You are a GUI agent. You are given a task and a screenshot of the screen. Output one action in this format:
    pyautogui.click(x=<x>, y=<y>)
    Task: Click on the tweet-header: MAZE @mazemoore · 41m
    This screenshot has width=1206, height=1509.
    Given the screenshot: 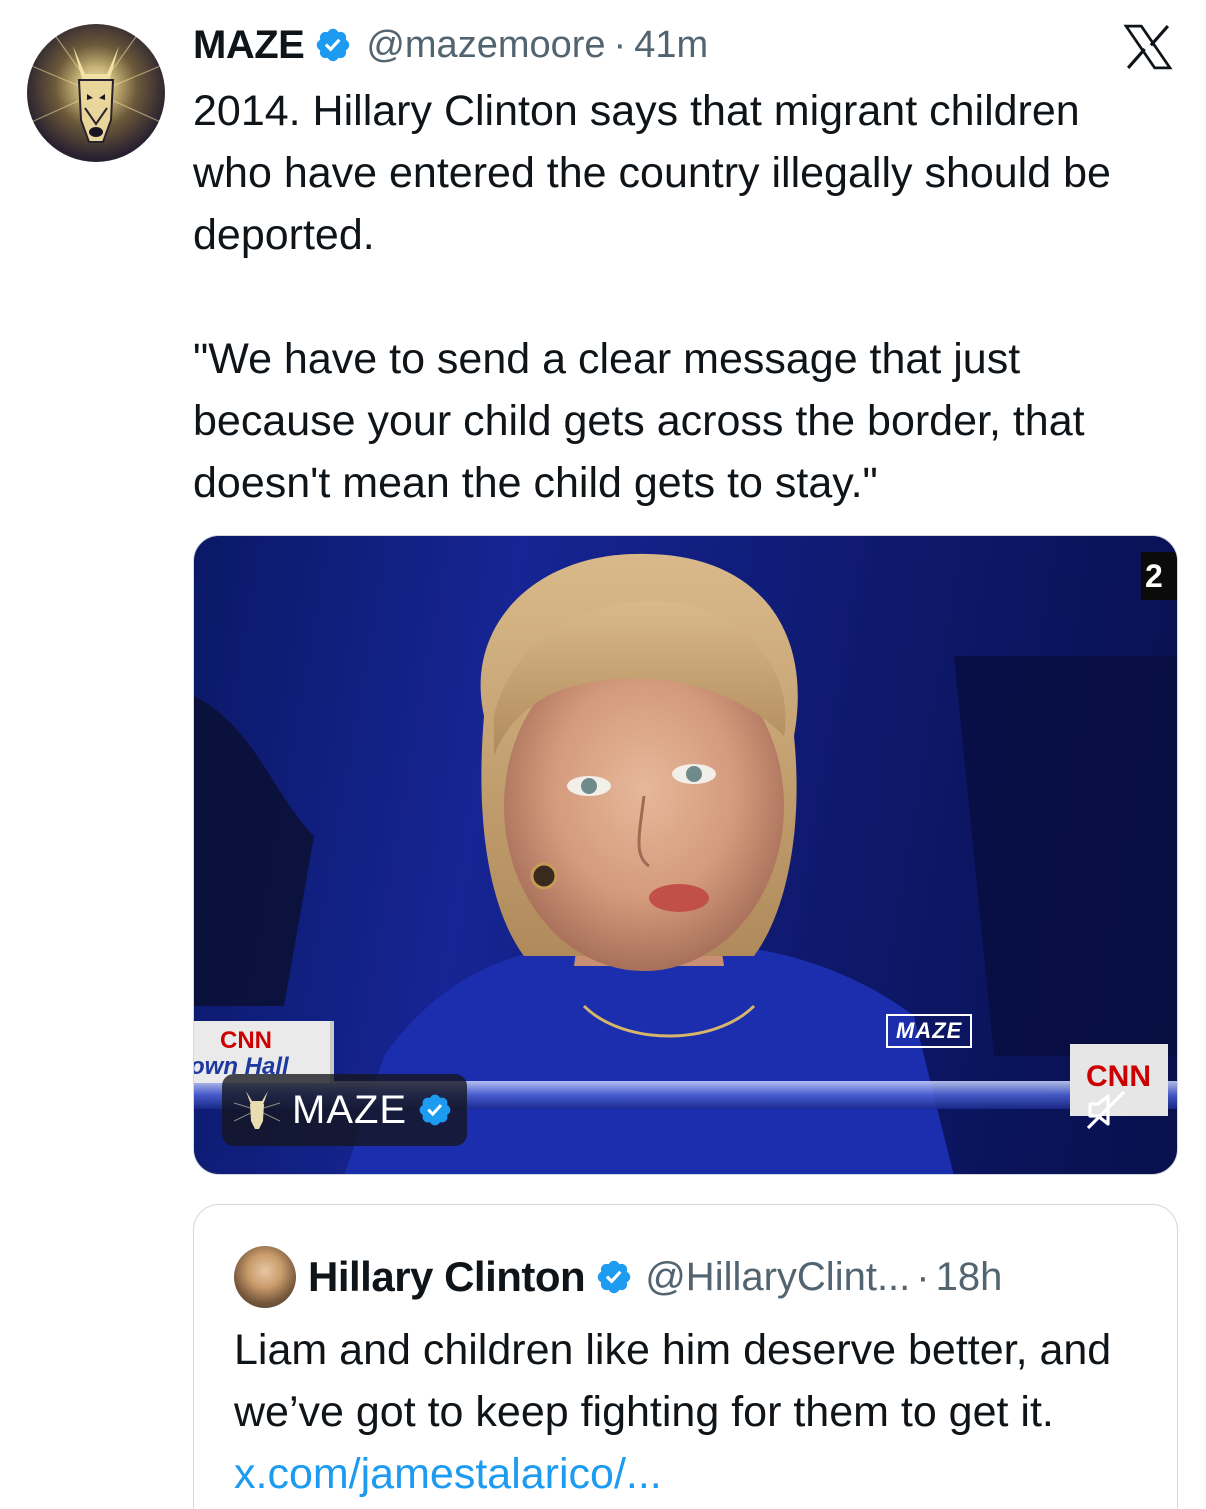 What is the action you would take?
    pyautogui.click(x=450, y=45)
    